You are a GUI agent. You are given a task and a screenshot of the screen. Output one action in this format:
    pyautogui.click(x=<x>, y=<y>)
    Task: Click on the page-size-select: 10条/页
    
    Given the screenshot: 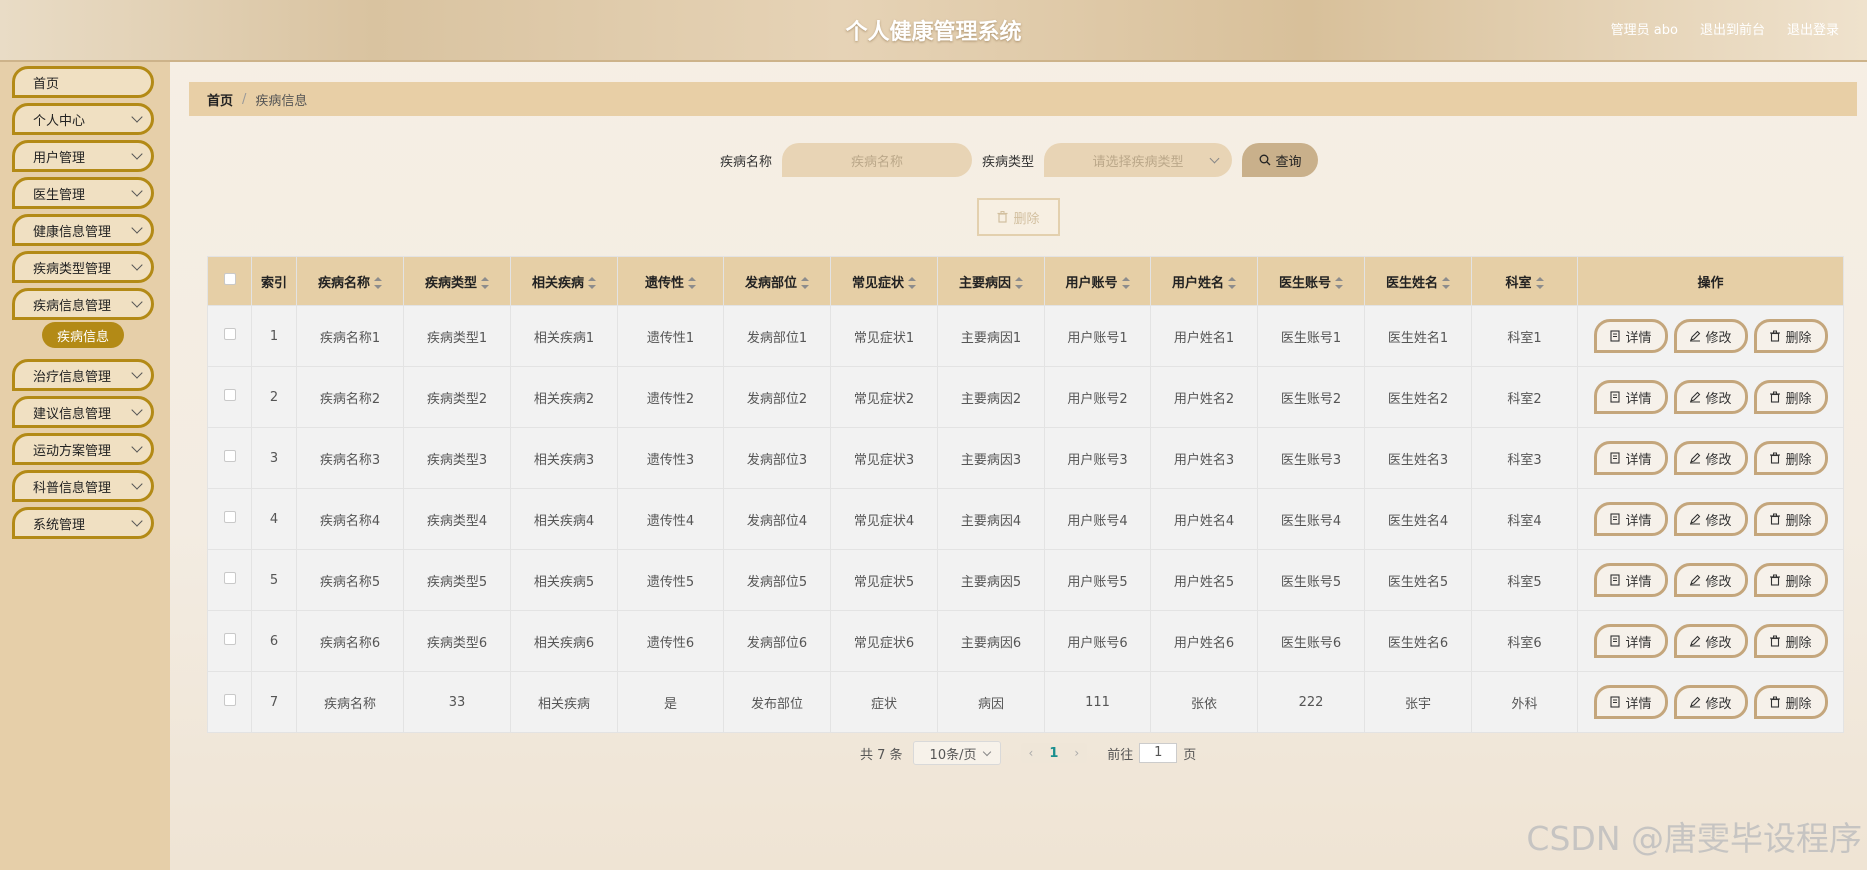 What is the action you would take?
    pyautogui.click(x=956, y=753)
    